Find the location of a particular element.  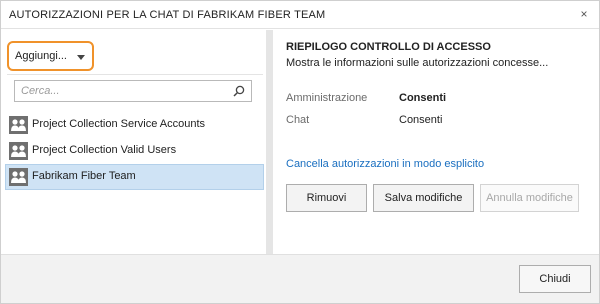

save-changes-button: Salva modifiche is located at coordinates (423, 198).